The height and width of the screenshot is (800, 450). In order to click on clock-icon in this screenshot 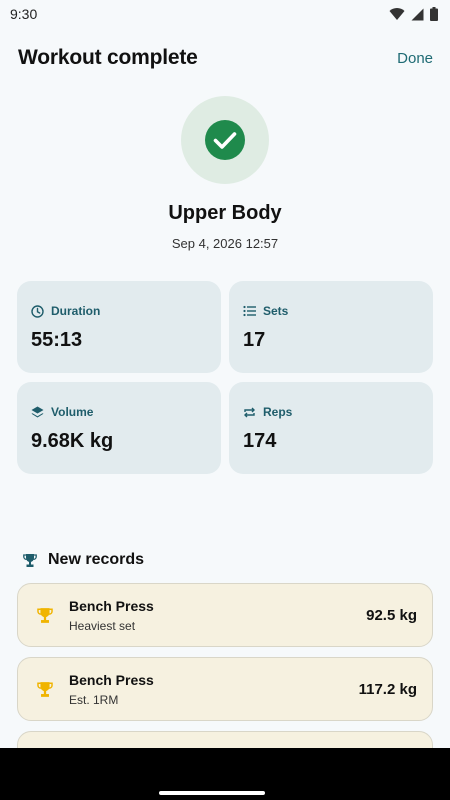, I will do `click(37, 311)`.